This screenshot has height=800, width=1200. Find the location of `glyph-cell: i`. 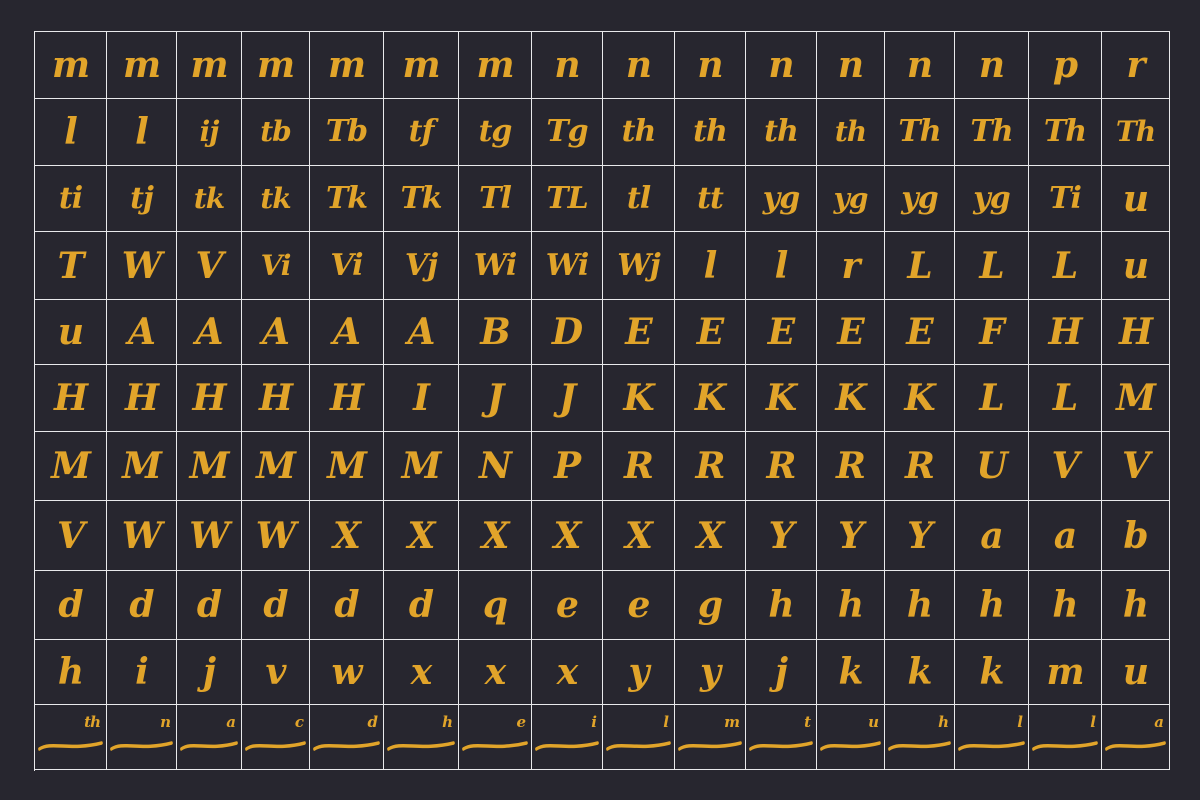

glyph-cell: i is located at coordinates (142, 672).